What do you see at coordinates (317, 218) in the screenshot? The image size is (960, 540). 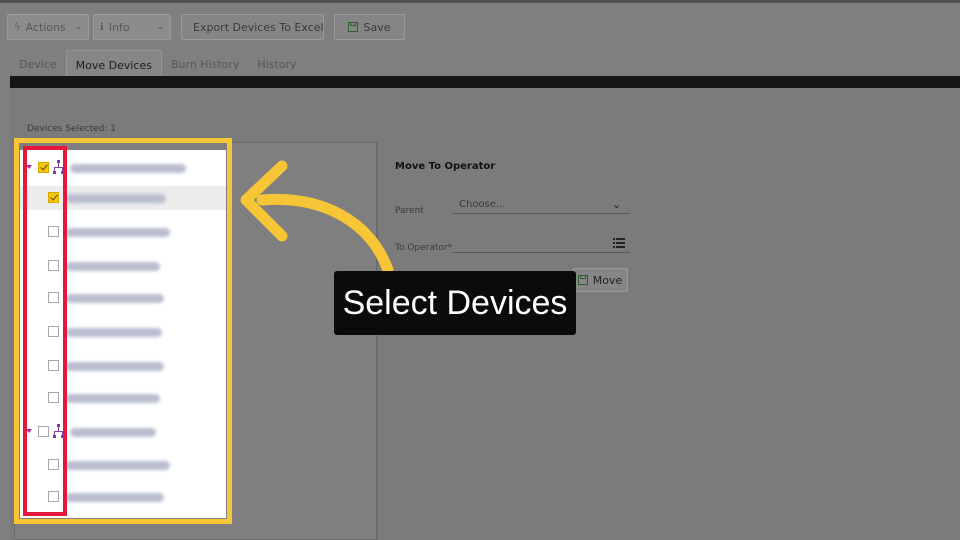 I see `callout-arrow` at bounding box center [317, 218].